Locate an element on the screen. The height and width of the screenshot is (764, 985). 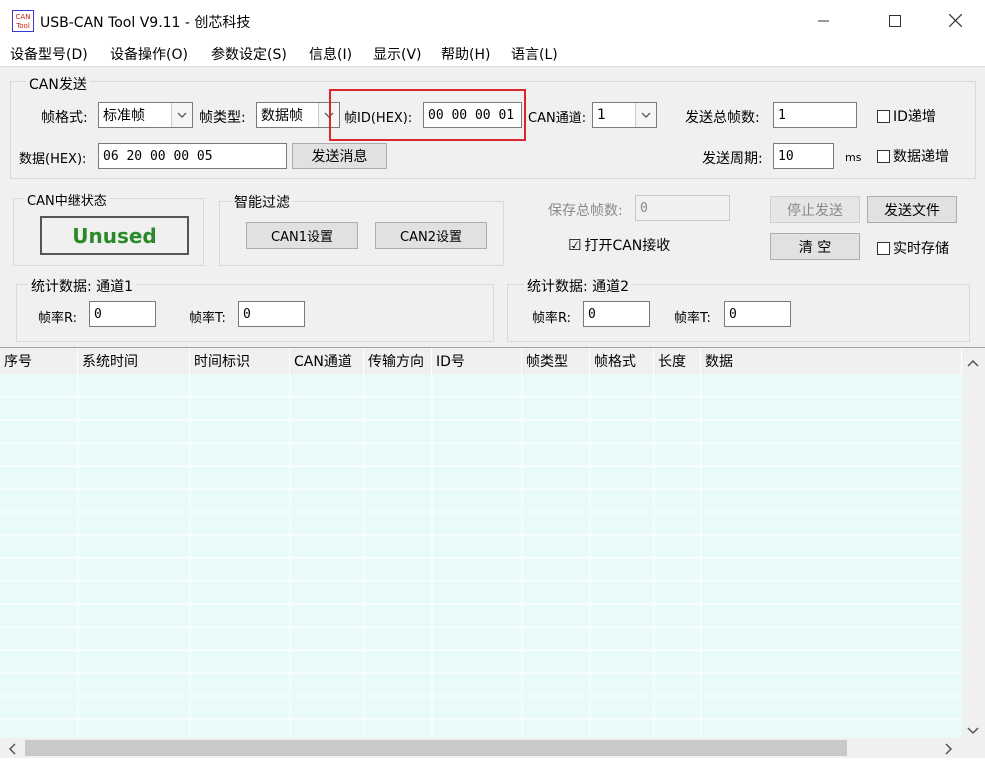
minimize-icon is located at coordinates (823, 20).